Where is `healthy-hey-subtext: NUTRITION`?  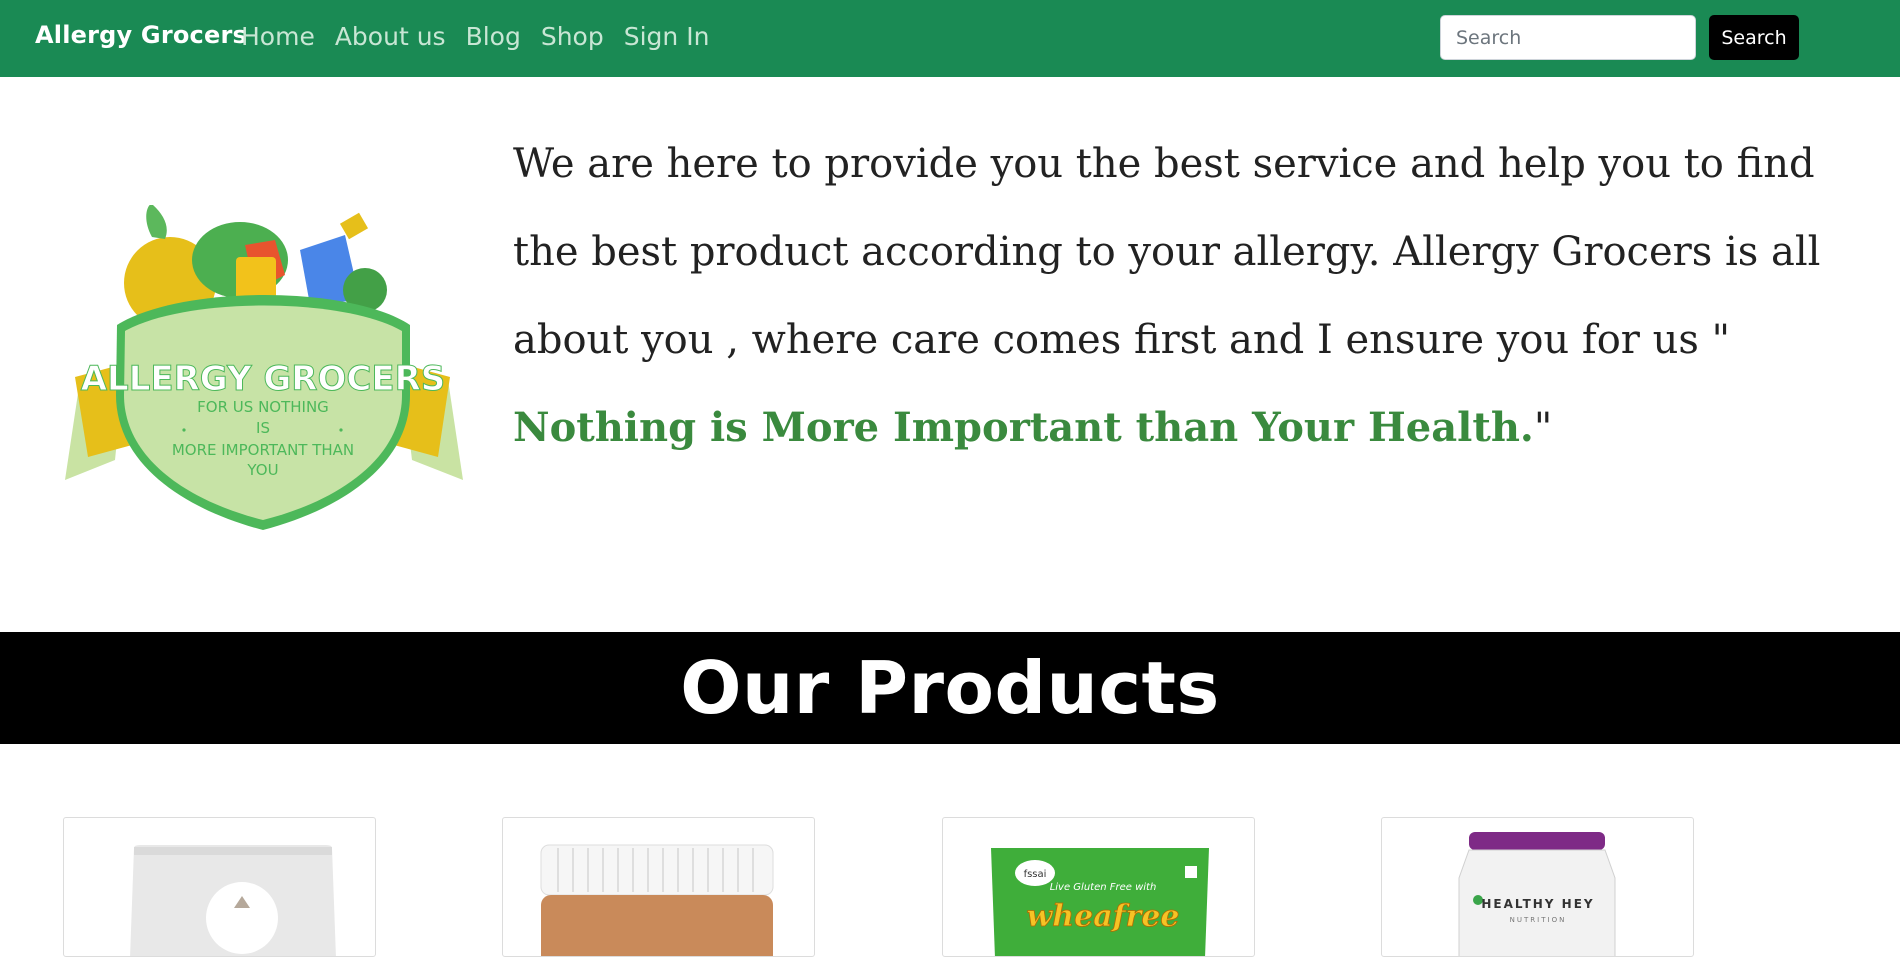 healthy-hey-subtext: NUTRITION is located at coordinates (1538, 920).